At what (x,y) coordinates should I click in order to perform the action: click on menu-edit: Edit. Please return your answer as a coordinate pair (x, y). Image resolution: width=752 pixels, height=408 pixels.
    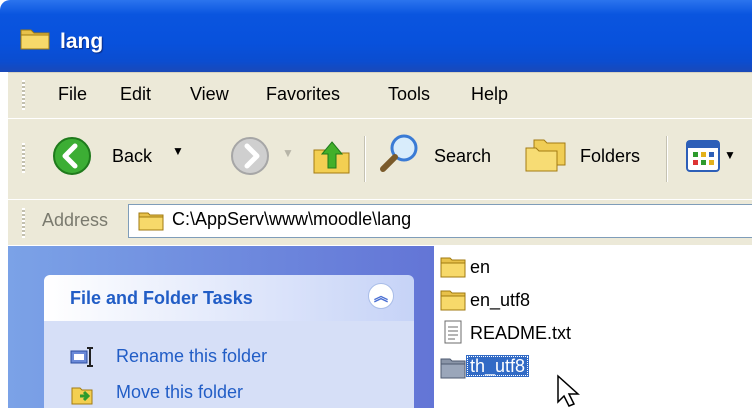
    Looking at the image, I should click on (135, 94).